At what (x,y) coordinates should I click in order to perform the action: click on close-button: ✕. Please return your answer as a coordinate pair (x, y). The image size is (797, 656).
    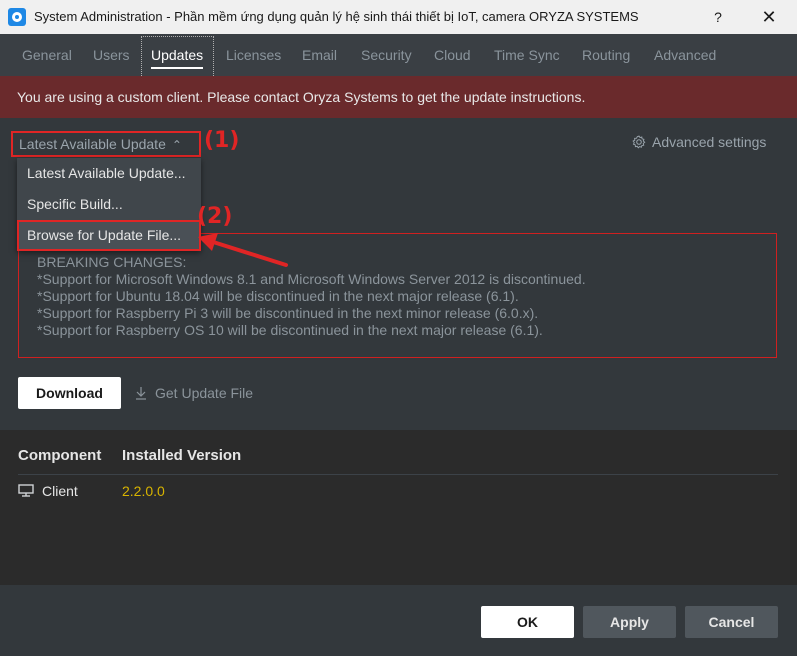
    Looking at the image, I should click on (769, 17).